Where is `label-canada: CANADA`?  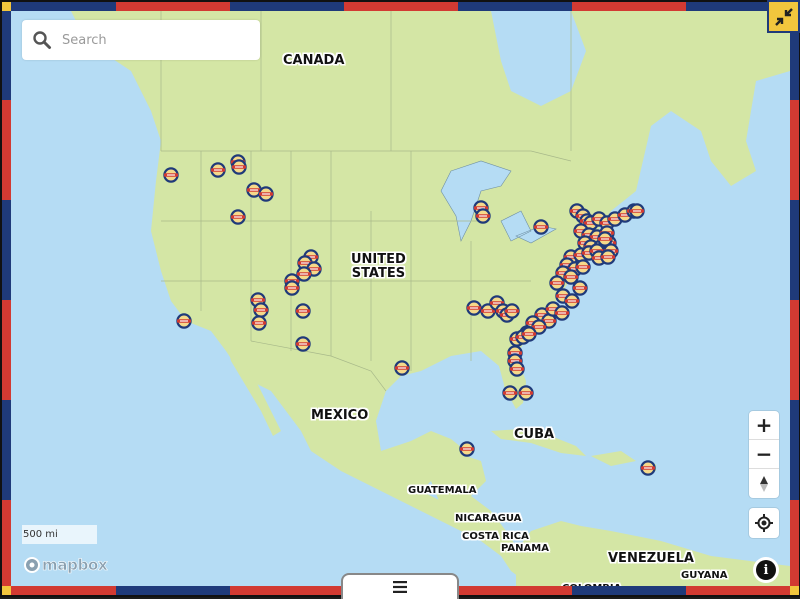 label-canada: CANADA is located at coordinates (314, 60).